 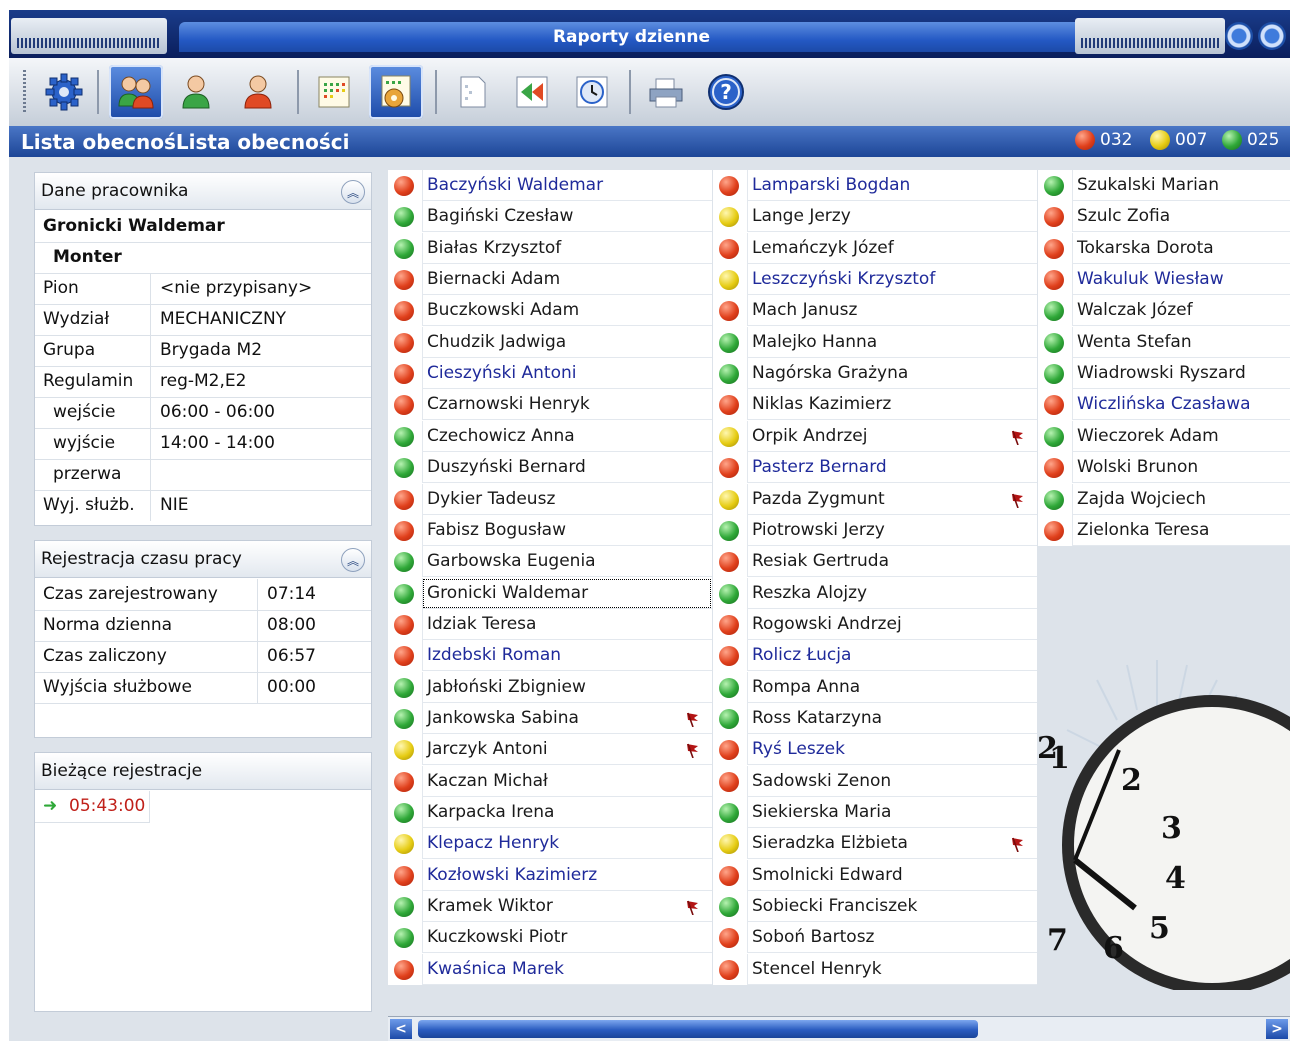 What do you see at coordinates (1164, 404) in the screenshot?
I see `employee-row: Wiczlińska Czasława` at bounding box center [1164, 404].